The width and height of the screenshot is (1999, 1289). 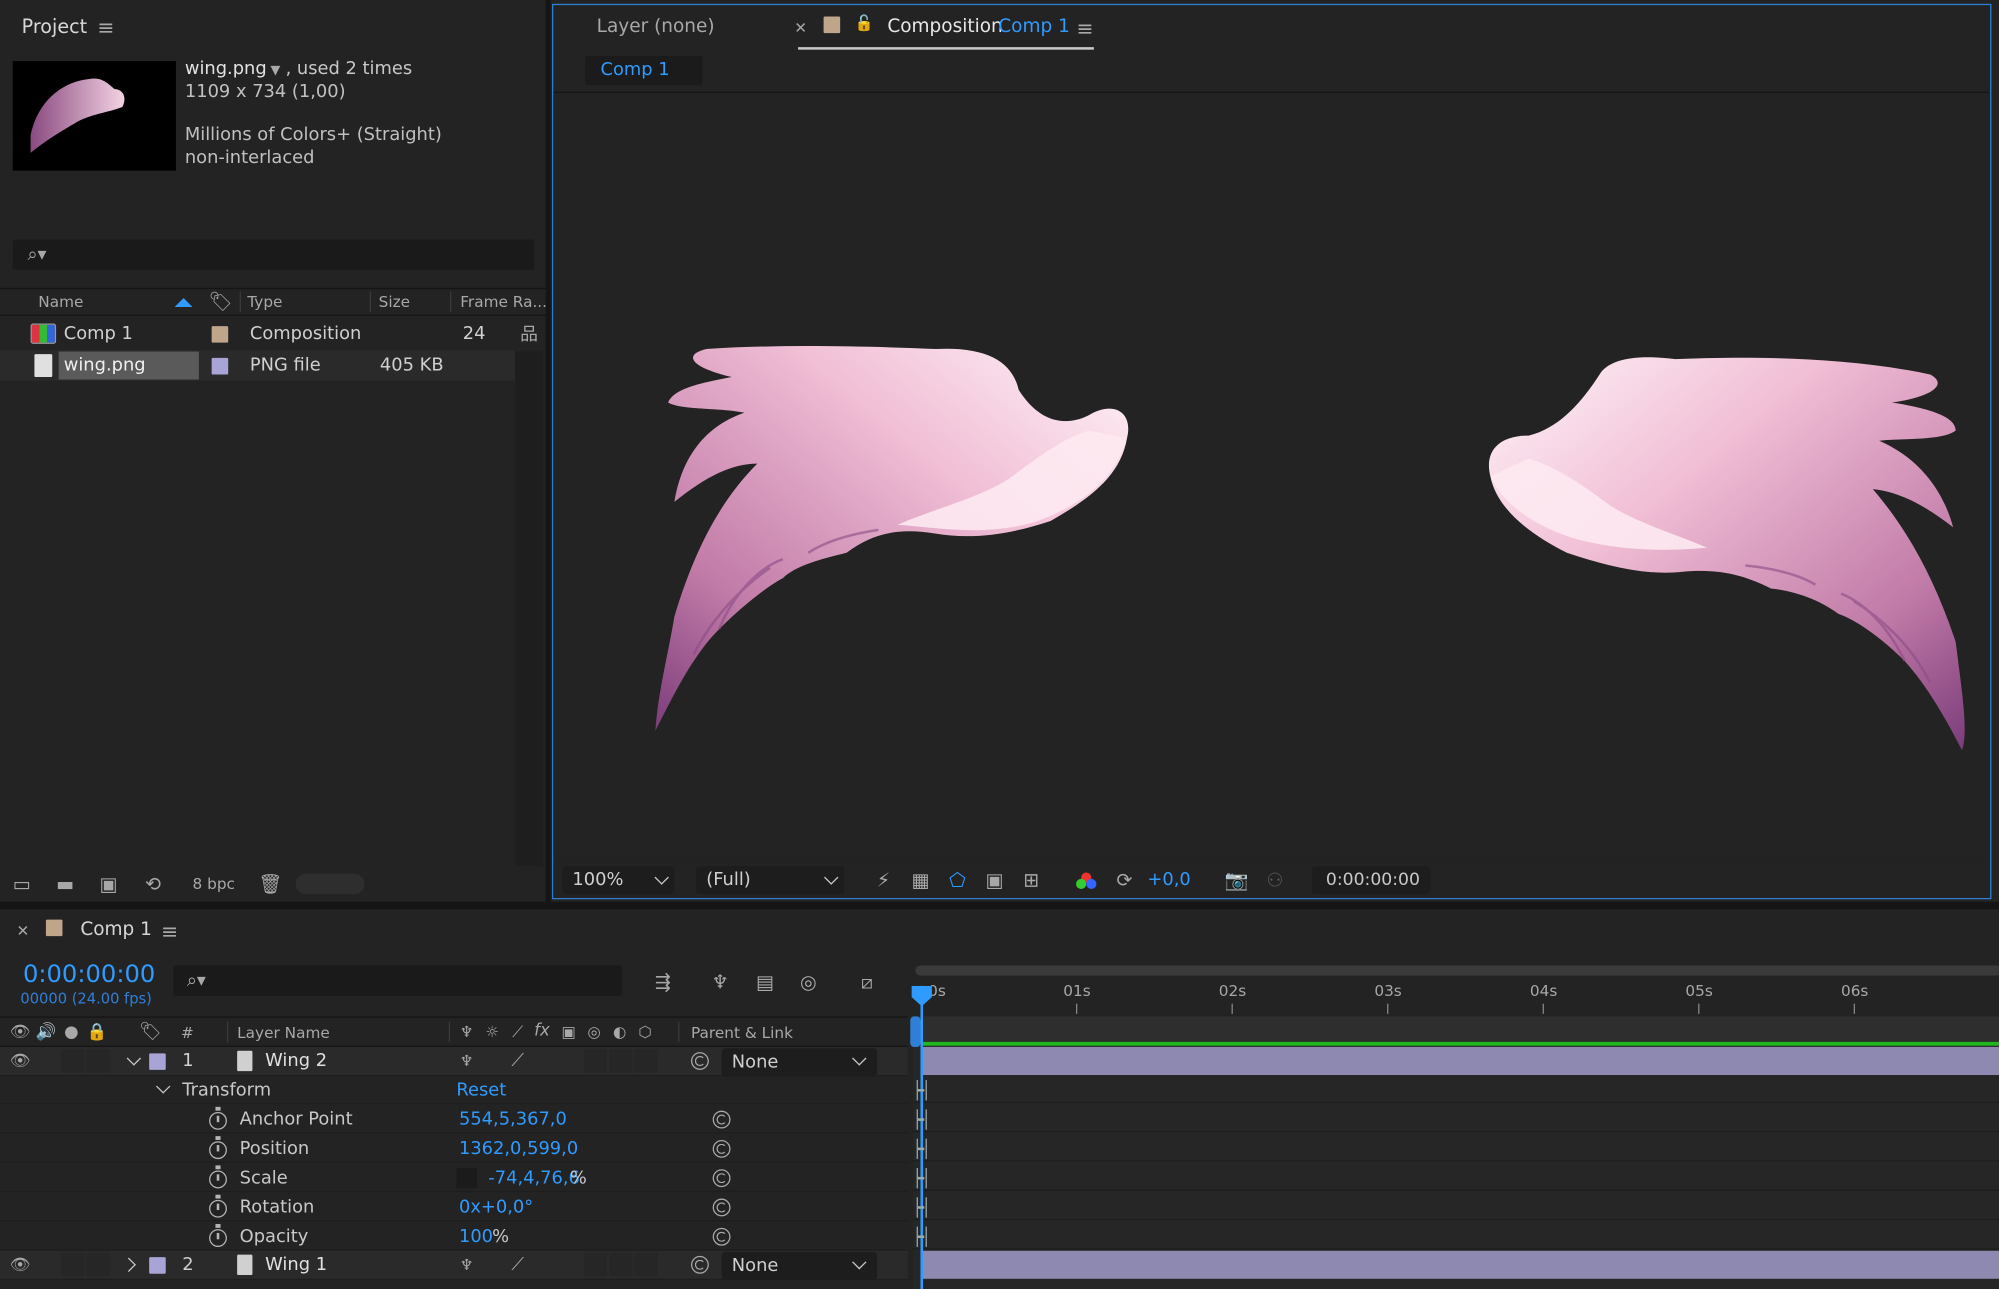 What do you see at coordinates (1455, 988) in the screenshot?
I see `time-ruler: 0s 01s 02s 03s 04s 05s 06s` at bounding box center [1455, 988].